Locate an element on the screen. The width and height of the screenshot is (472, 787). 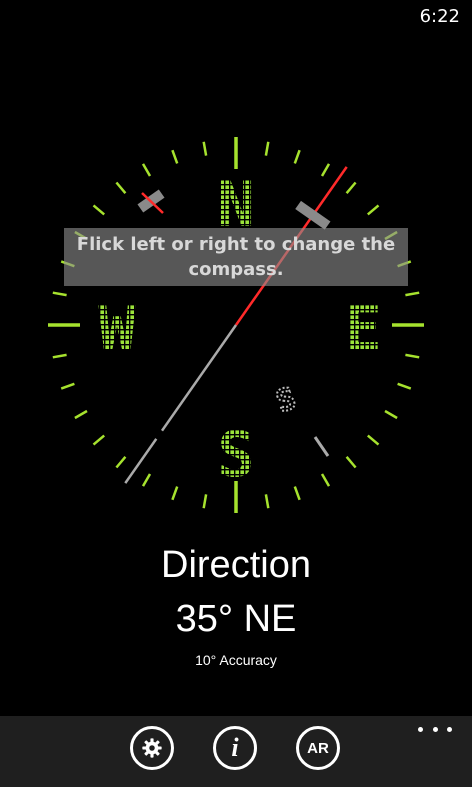
cardinal-south: S is located at coordinates (235, 454).